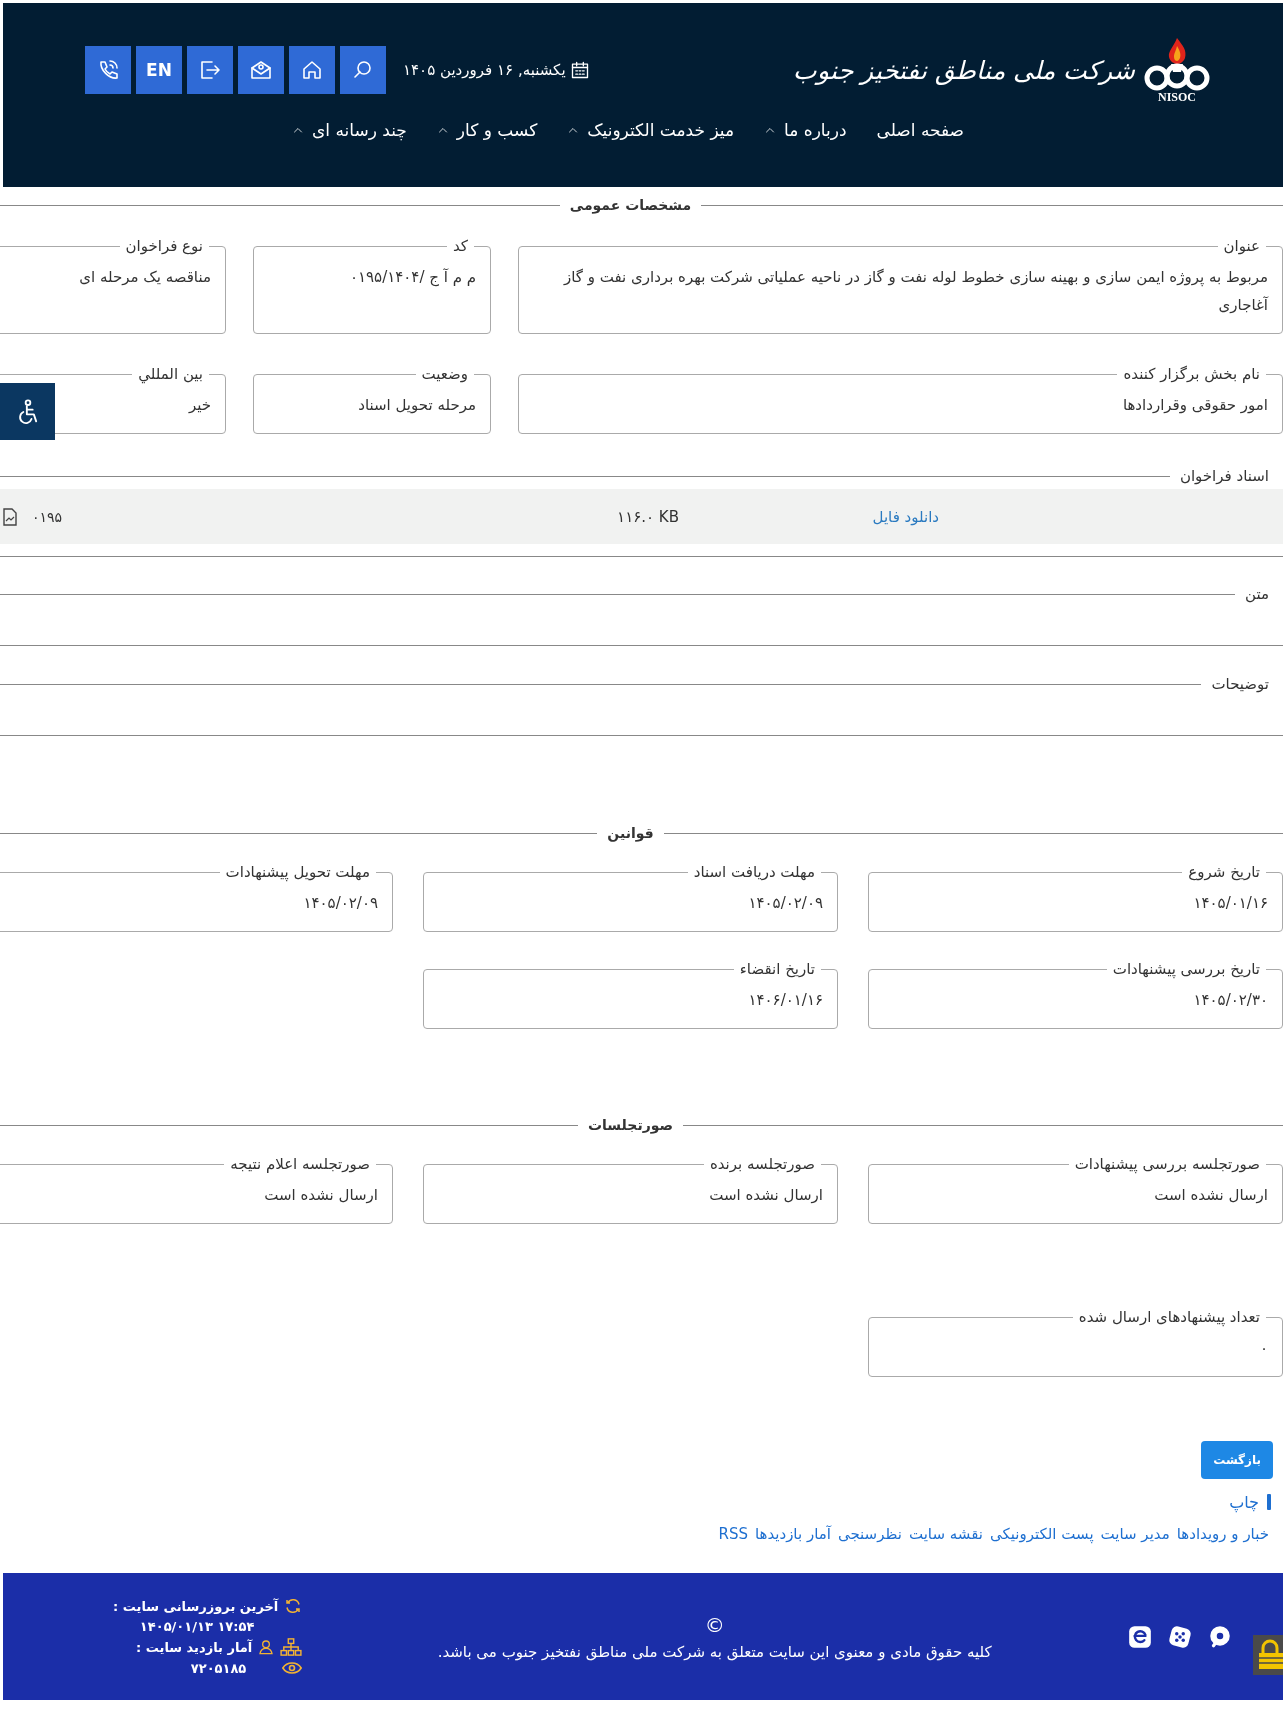 This screenshot has height=1716, width=1283. I want to click on lock-icon, so click(1268, 1655).